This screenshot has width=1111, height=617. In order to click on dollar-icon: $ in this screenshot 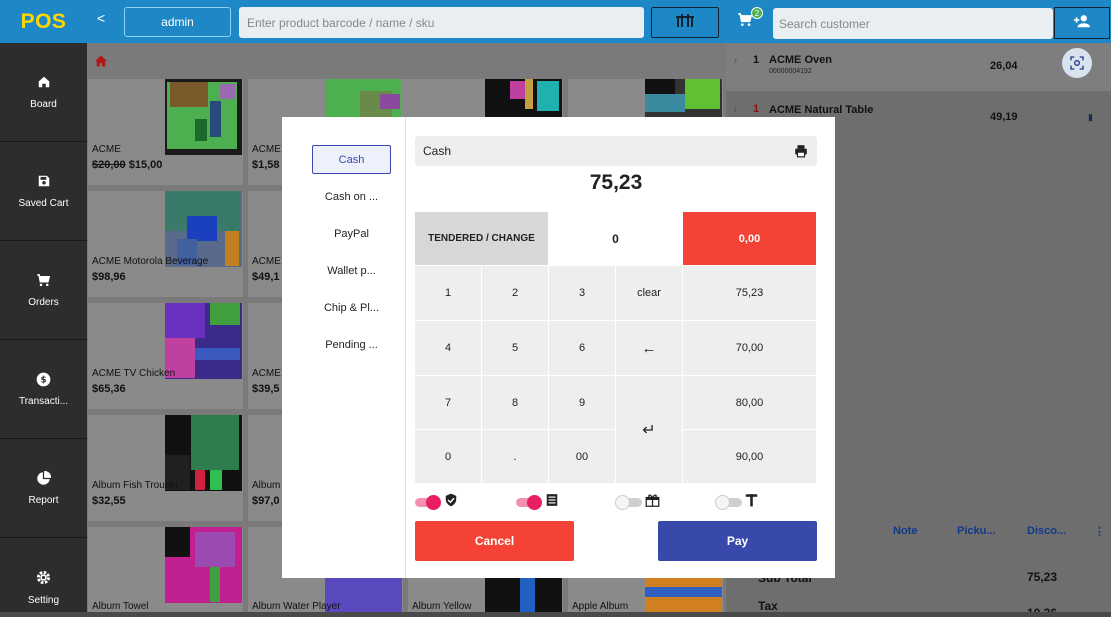, I will do `click(44, 379)`.